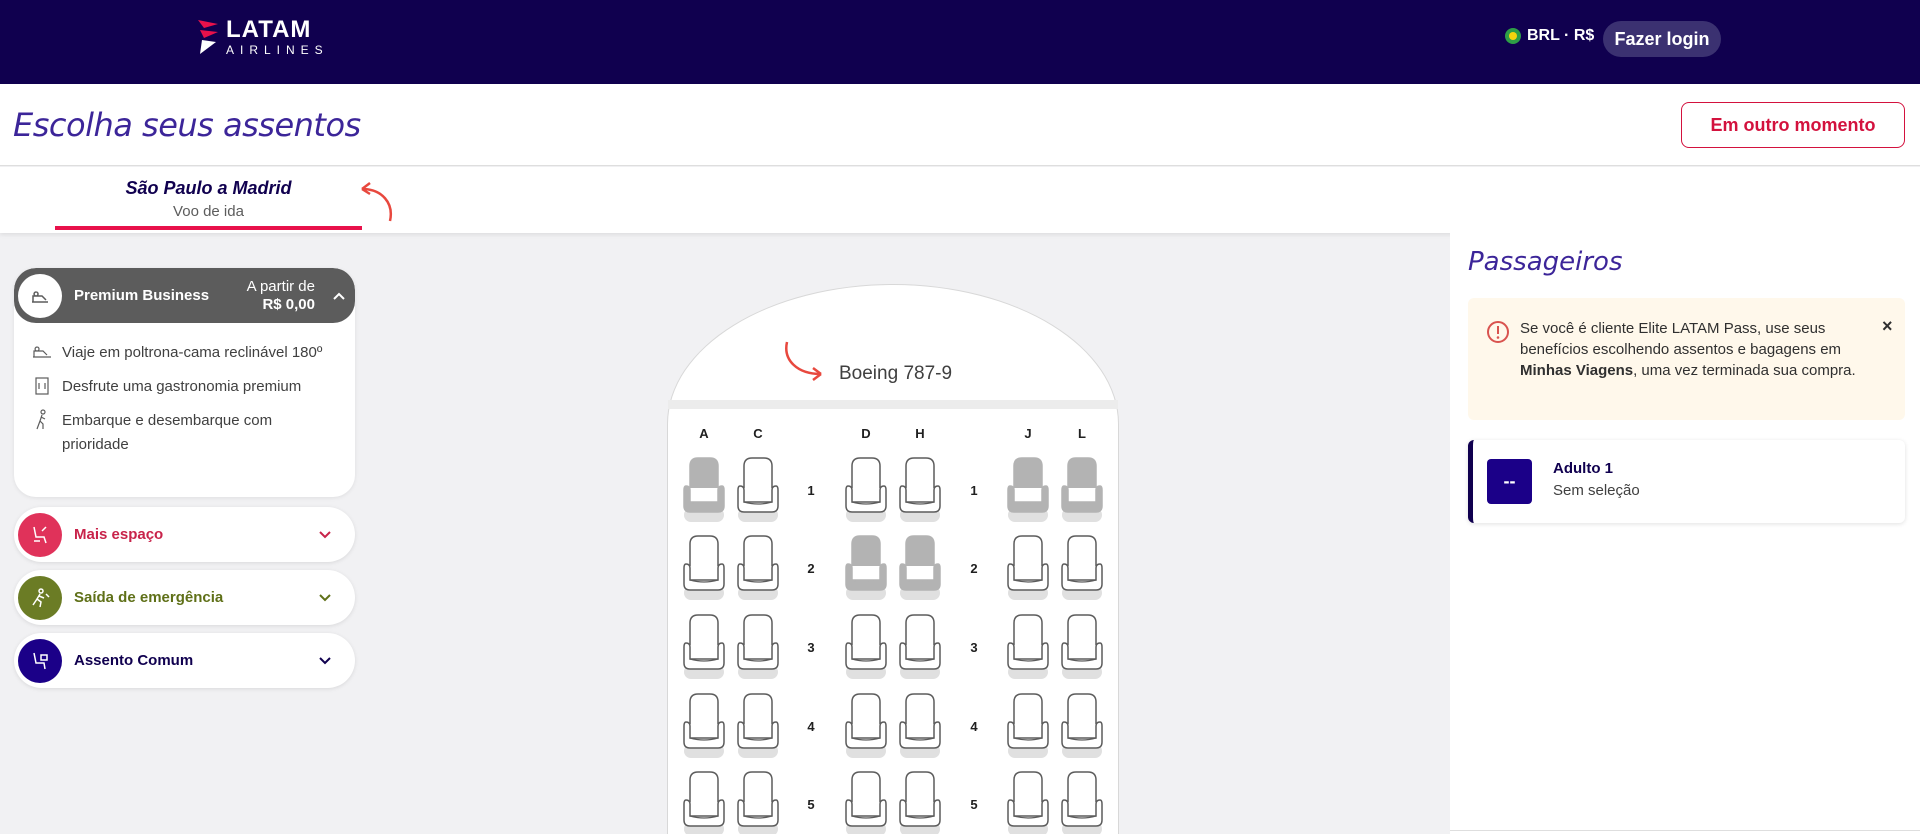 This screenshot has width=1920, height=834. I want to click on standard-seat-icon, so click(40, 660).